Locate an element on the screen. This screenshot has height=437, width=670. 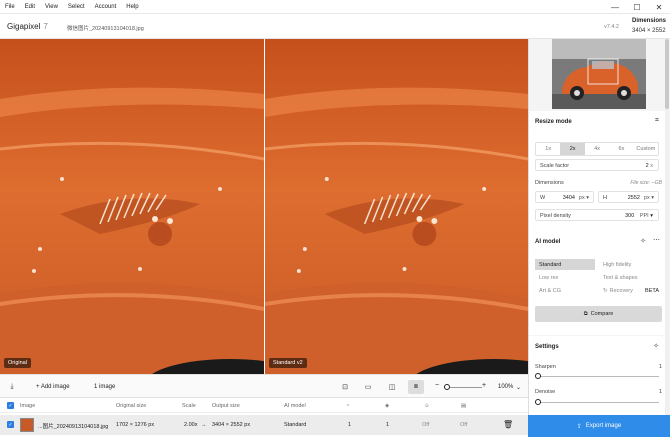
scrollbar-thumb is located at coordinates (667, 74).